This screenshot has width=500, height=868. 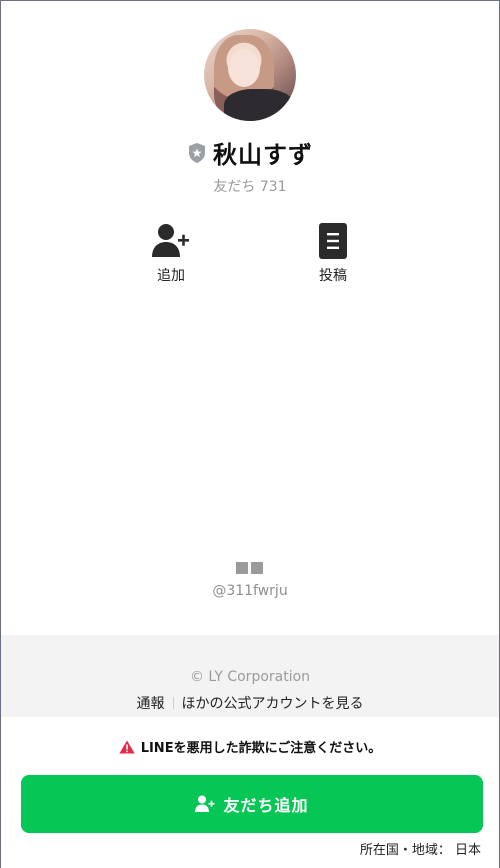 What do you see at coordinates (273, 703) in the screenshot?
I see `other-accounts-link: ほかの公式アカウントを見る` at bounding box center [273, 703].